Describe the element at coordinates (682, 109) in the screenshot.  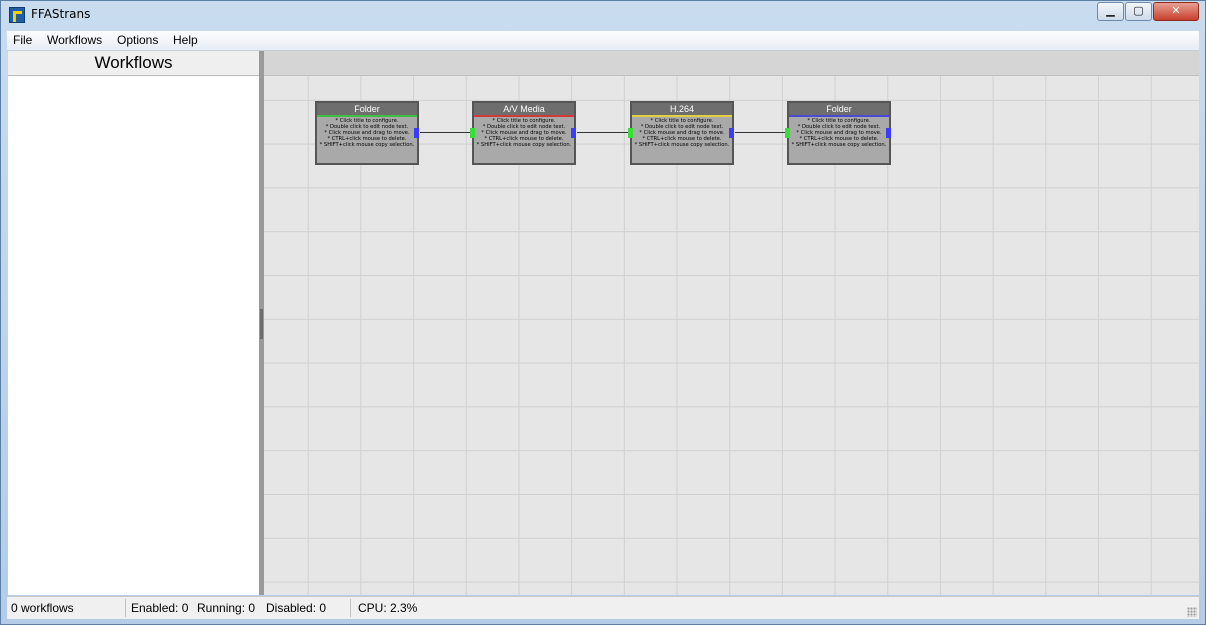
I see `node-title: H.264` at that location.